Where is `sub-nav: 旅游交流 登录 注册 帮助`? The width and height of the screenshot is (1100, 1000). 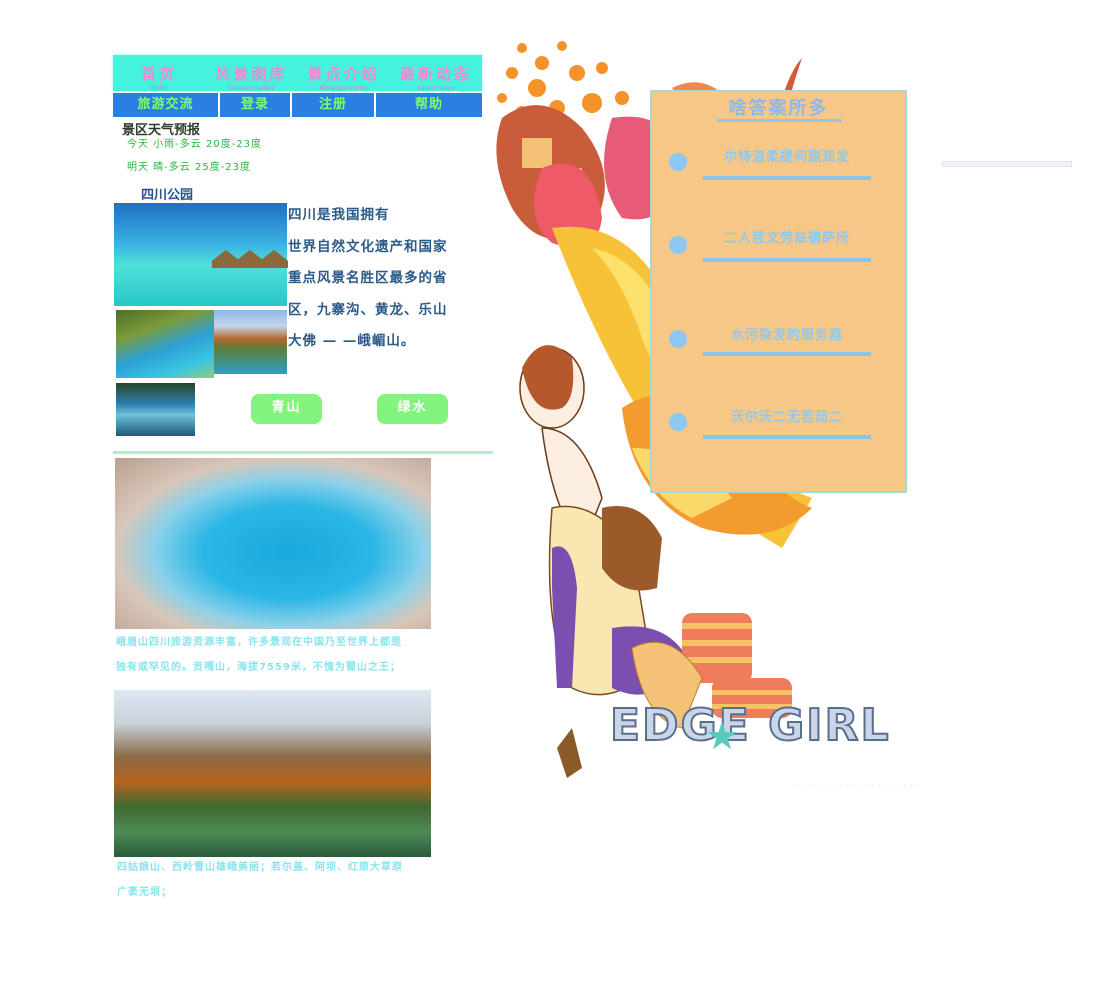 sub-nav: 旅游交流 登录 注册 帮助 is located at coordinates (297, 105).